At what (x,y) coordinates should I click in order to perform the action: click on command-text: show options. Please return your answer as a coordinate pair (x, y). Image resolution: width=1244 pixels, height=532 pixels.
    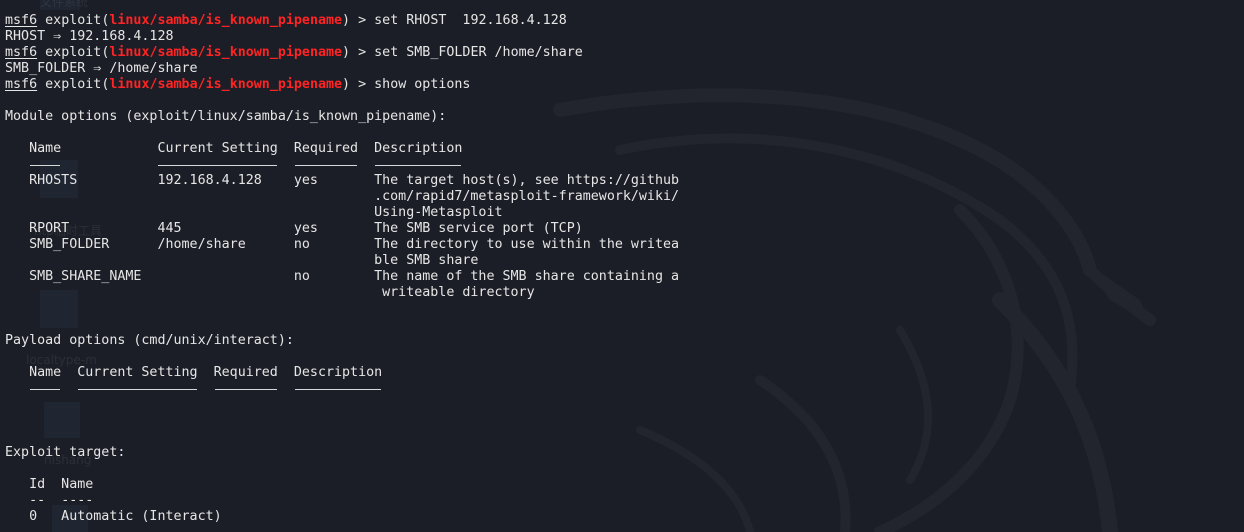
    Looking at the image, I should click on (422, 84).